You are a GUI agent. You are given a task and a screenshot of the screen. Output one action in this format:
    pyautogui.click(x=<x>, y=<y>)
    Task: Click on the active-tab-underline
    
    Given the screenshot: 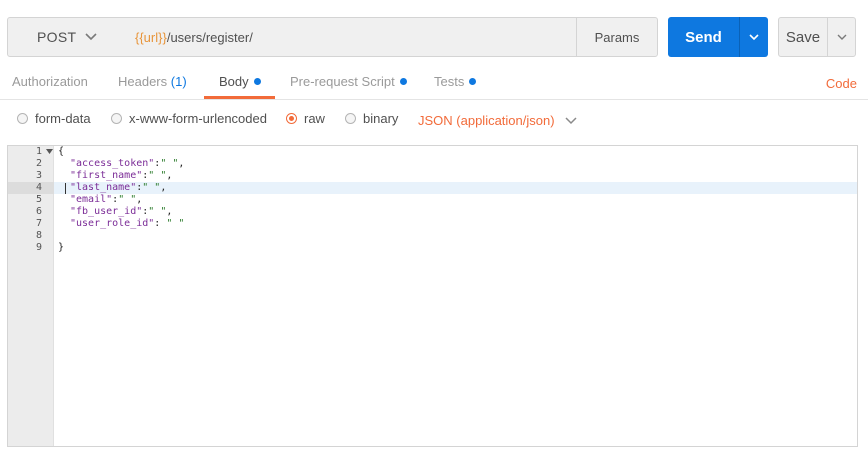 What is the action you would take?
    pyautogui.click(x=239, y=97)
    